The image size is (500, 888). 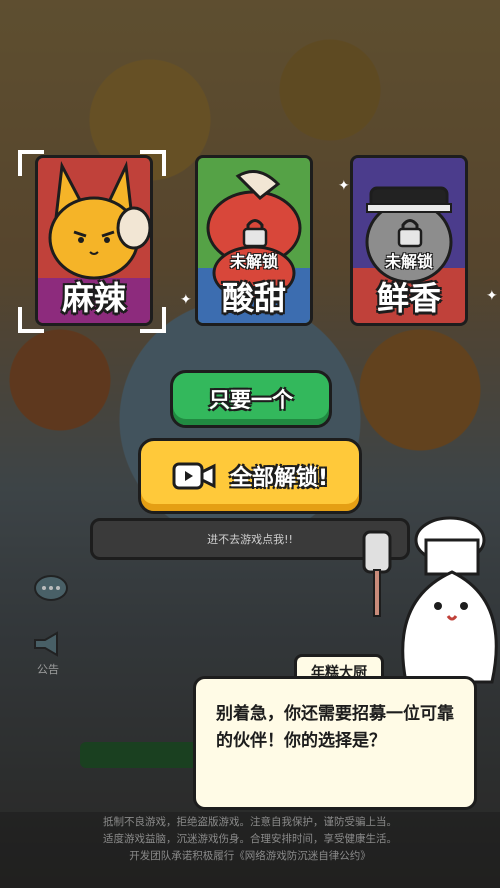 What do you see at coordinates (253, 298) in the screenshot?
I see `character-name: 酸甜` at bounding box center [253, 298].